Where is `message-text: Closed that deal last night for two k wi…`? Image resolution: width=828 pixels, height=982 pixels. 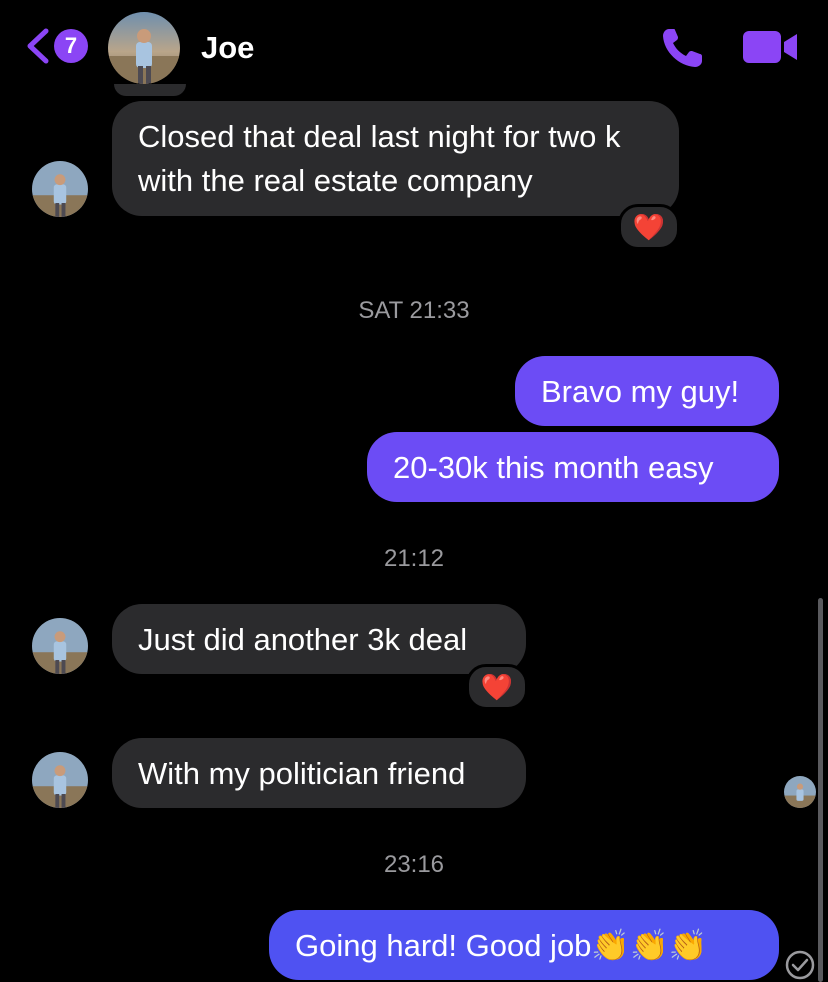 message-text: Closed that deal last night for two k wi… is located at coordinates (379, 158).